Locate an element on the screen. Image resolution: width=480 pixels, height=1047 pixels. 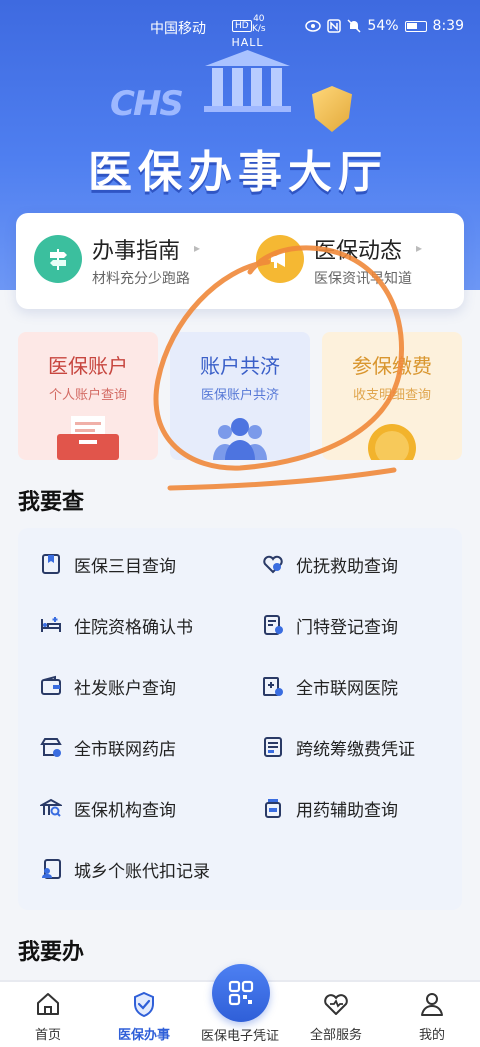
document-tray-icon is located at coordinates (88, 438).